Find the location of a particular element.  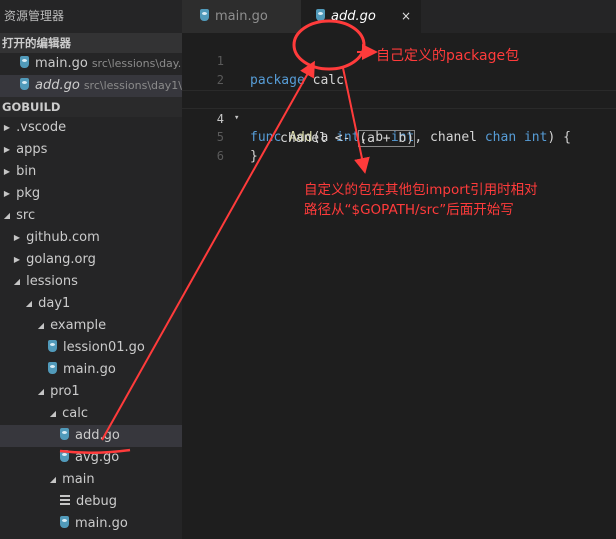

tree-folder-github: ▶ github.com is located at coordinates (91, 238).